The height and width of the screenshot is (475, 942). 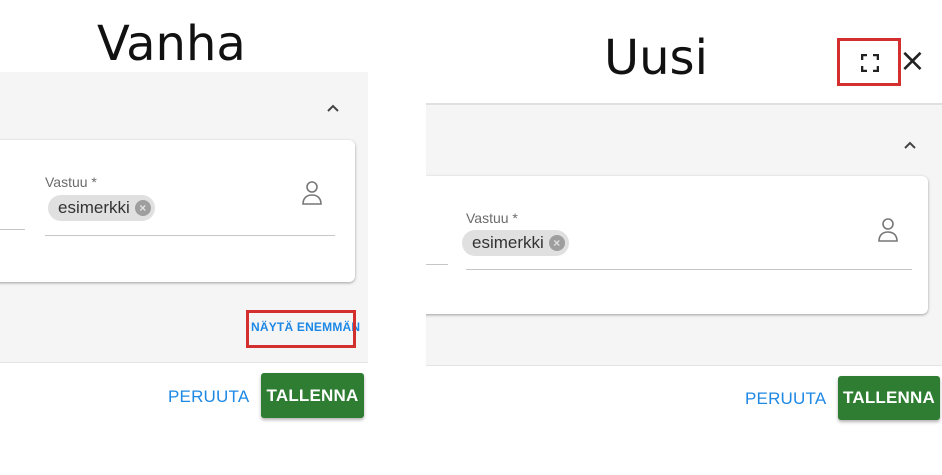 I want to click on fullscreen-highlight, so click(x=869, y=62).